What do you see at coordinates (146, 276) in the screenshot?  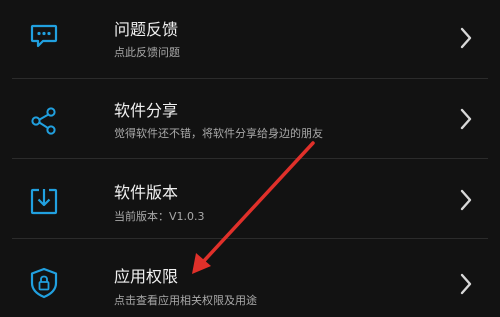 I see `menu-item-title: 应用权限` at bounding box center [146, 276].